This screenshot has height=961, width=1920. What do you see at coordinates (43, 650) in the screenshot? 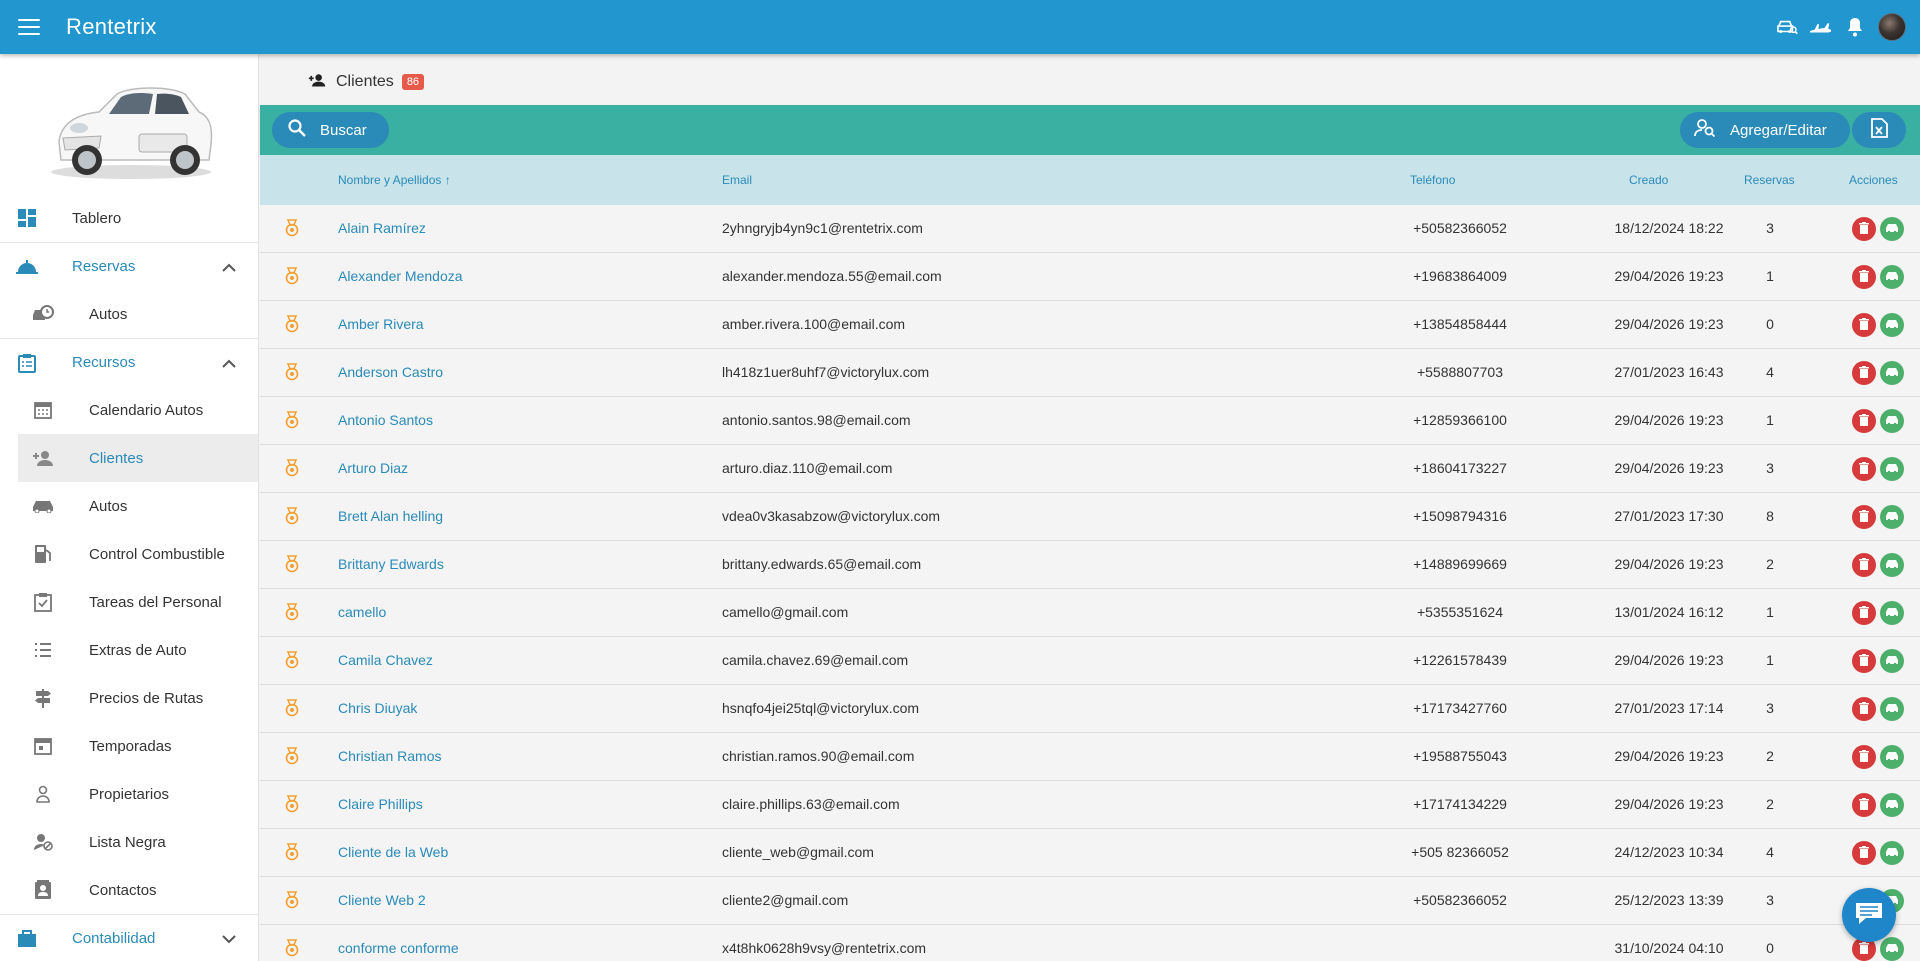
I see `list-icon` at bounding box center [43, 650].